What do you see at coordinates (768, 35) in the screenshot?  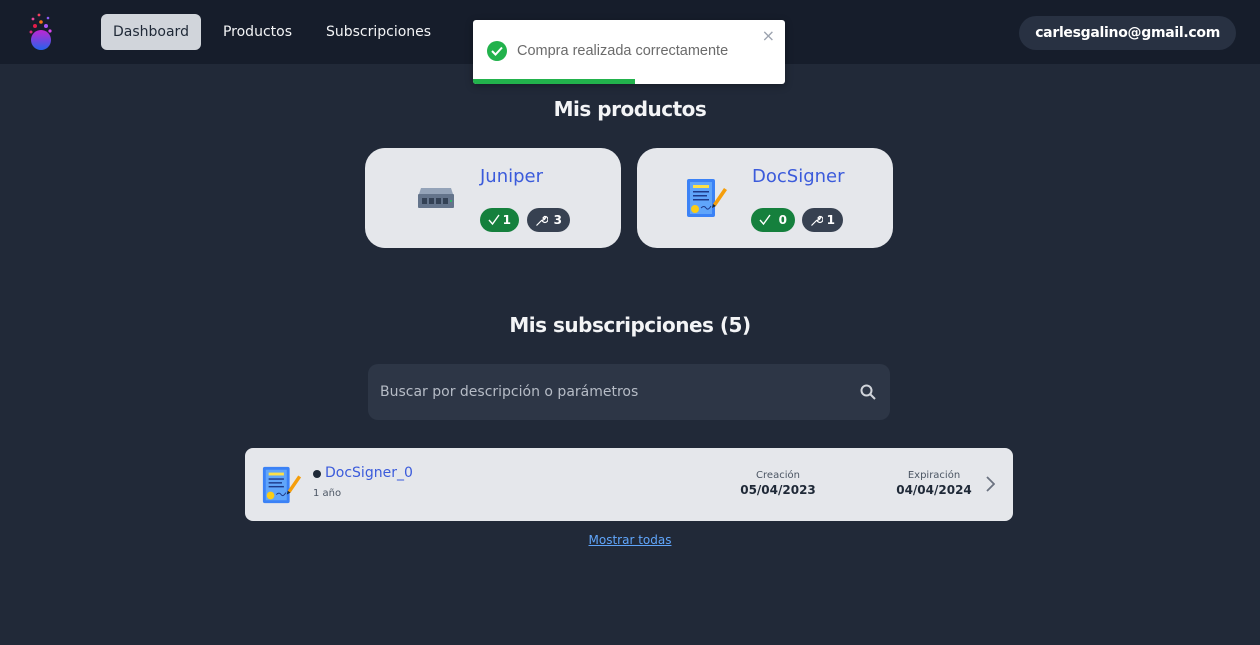 I see `close-icon: ×` at bounding box center [768, 35].